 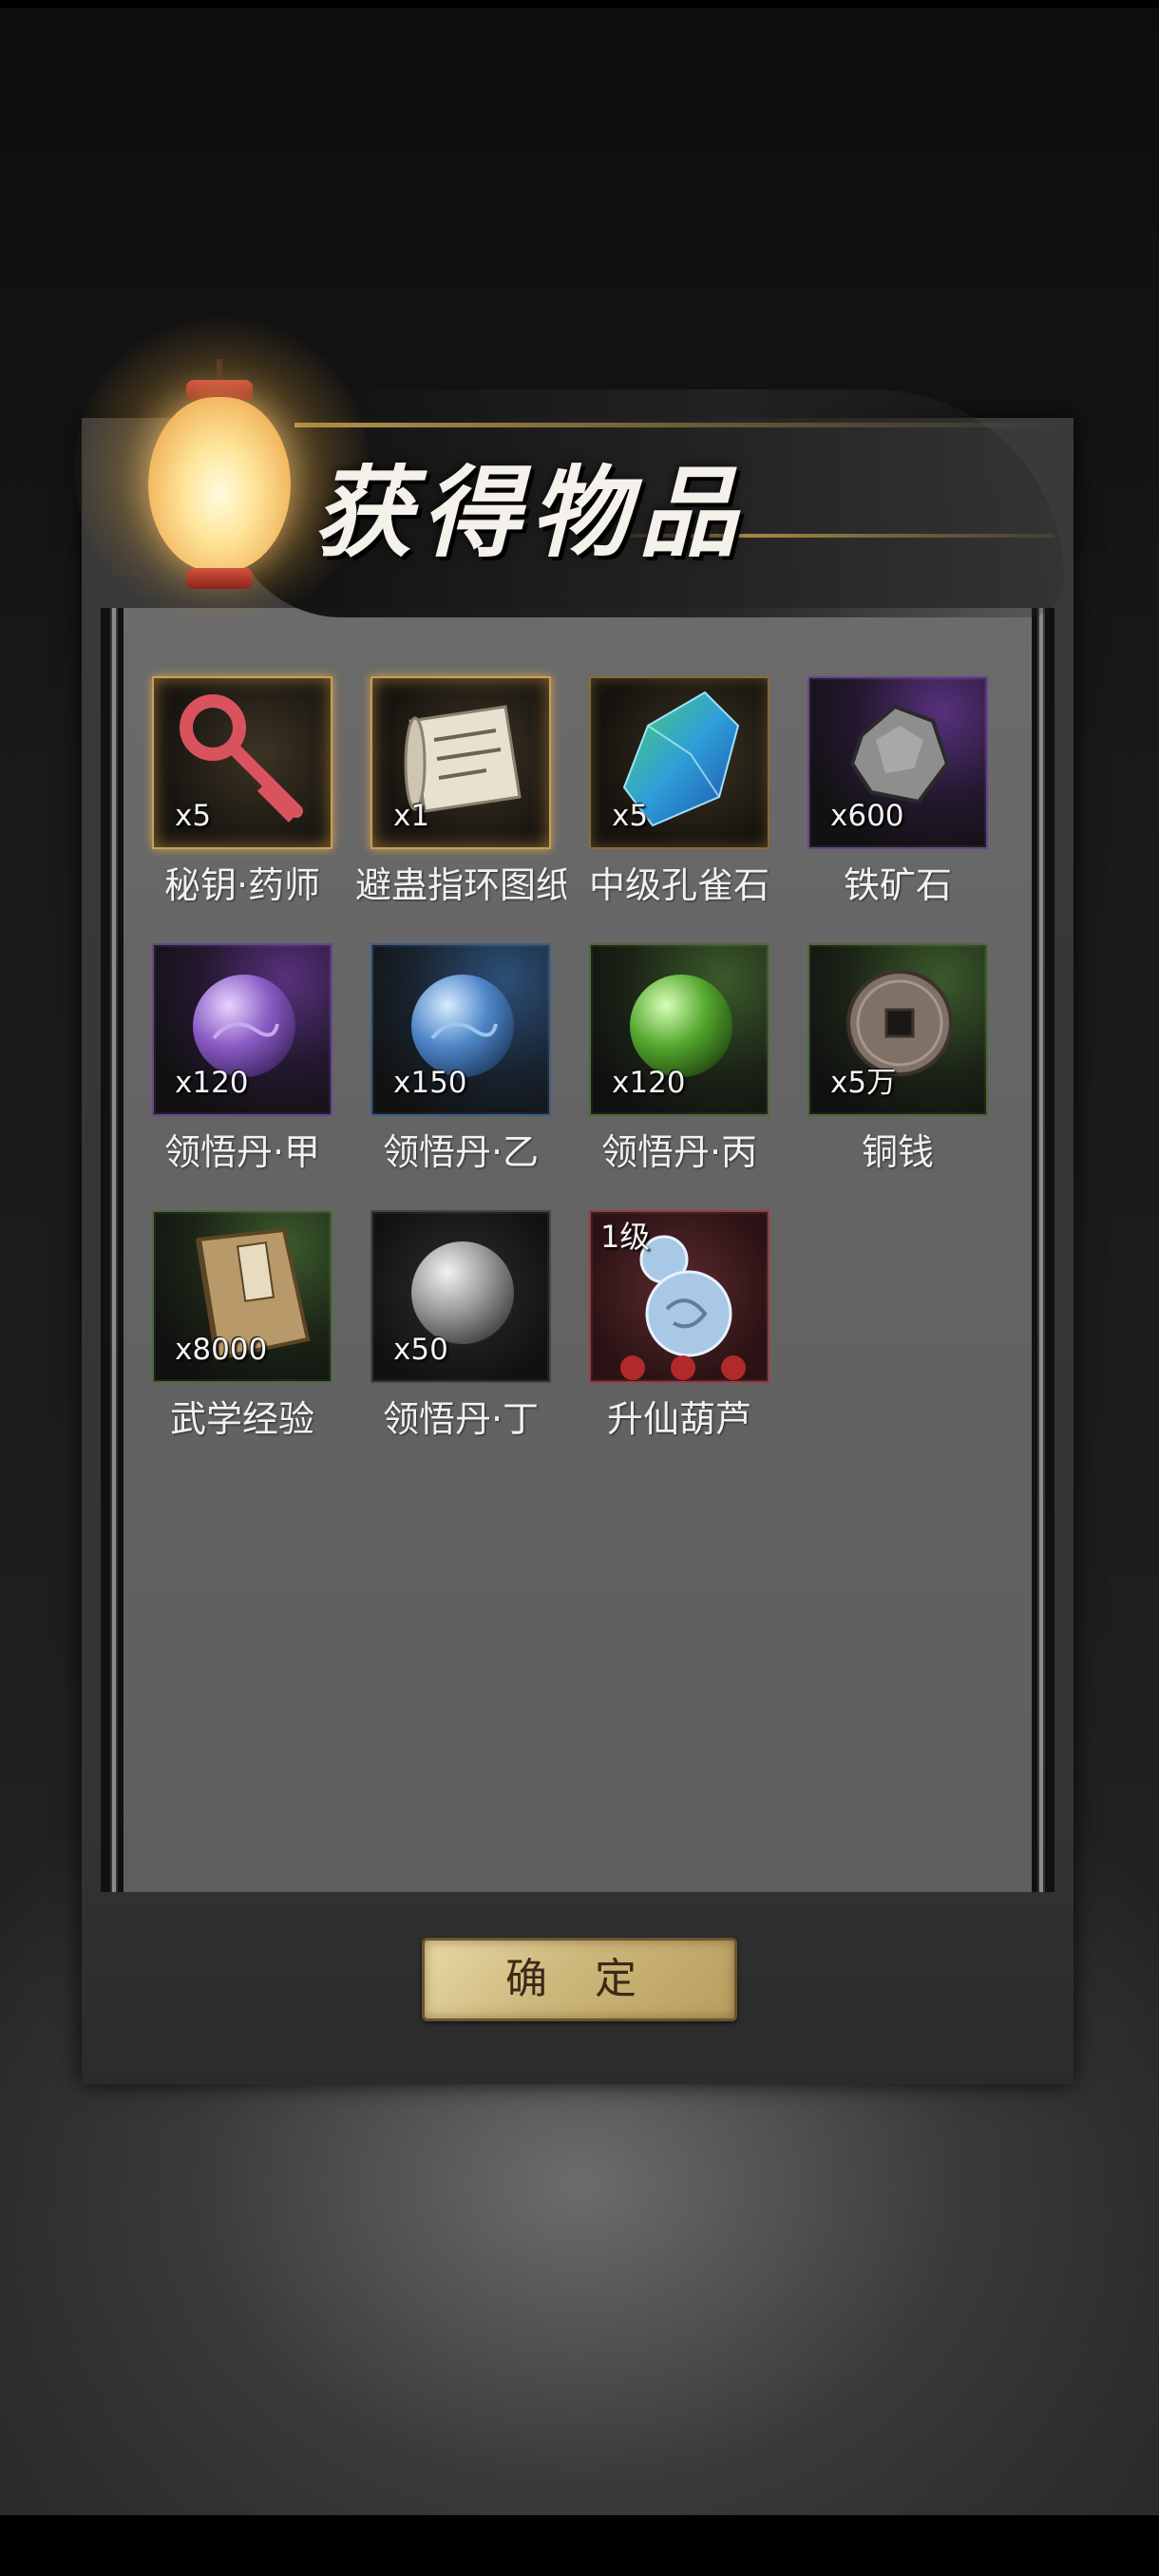 I want to click on reward-item: 1级 升仙葫芦, so click(x=679, y=1334).